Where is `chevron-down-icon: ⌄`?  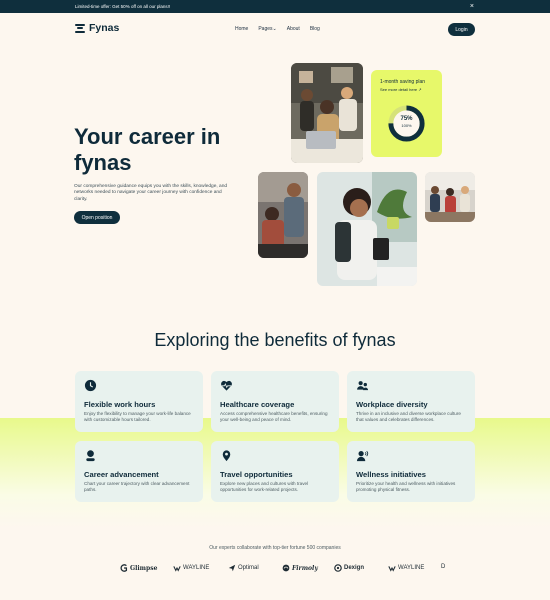
chevron-down-icon: ⌄ is located at coordinates (274, 29).